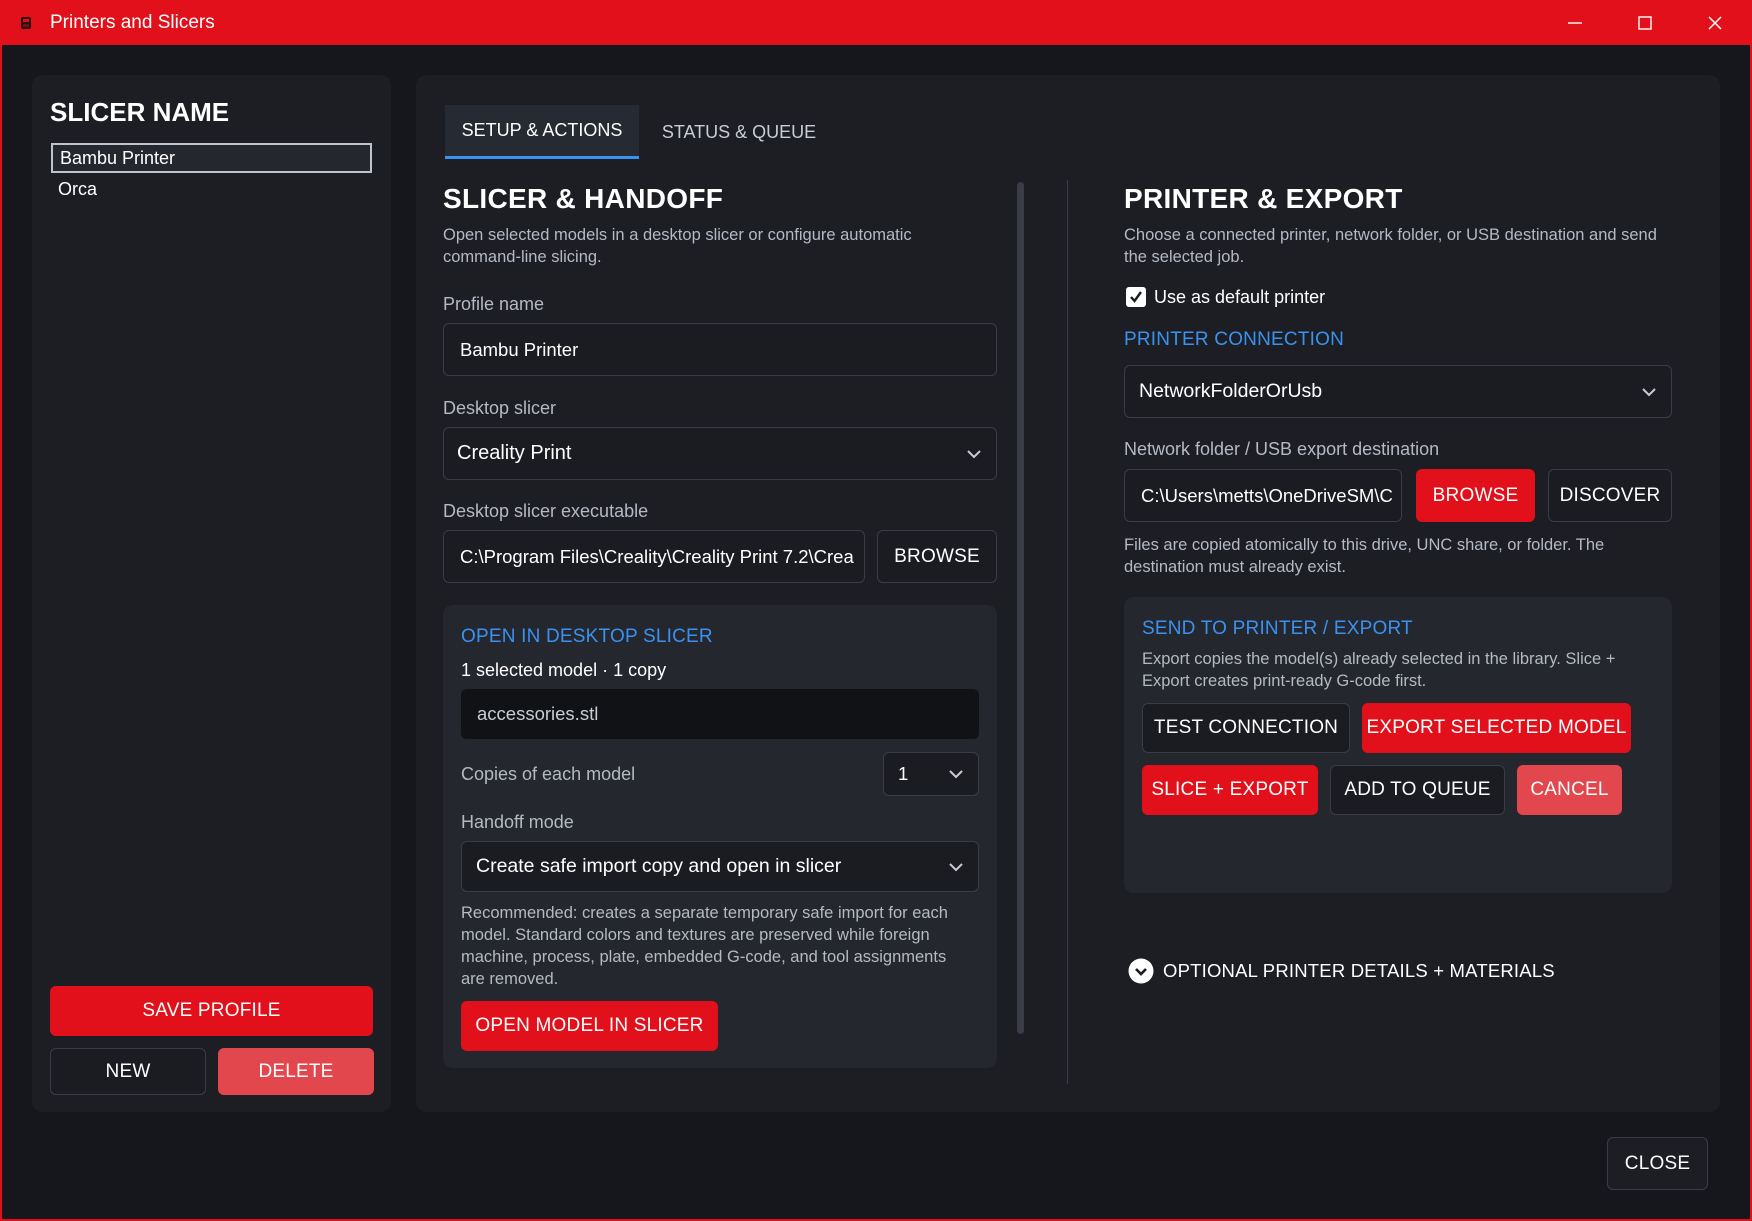 This screenshot has width=1752, height=1221. Describe the element at coordinates (1020, 608) in the screenshot. I see `left-column-scrollbar` at that location.